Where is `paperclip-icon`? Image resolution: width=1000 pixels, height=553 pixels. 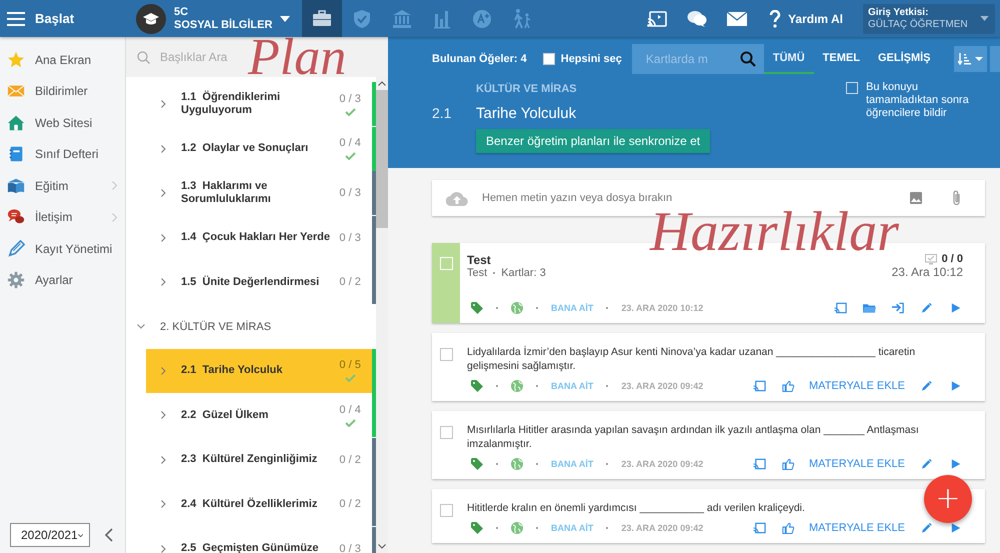 paperclip-icon is located at coordinates (956, 198).